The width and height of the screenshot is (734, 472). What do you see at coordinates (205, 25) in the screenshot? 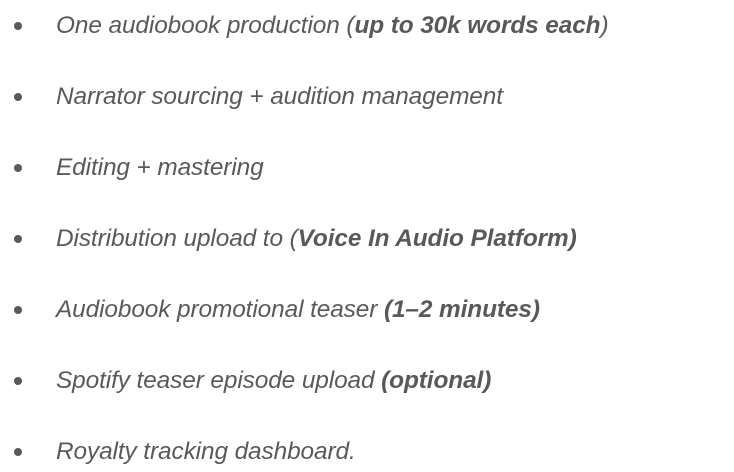
I see `list-item-text-regular: One audiobook production (` at bounding box center [205, 25].